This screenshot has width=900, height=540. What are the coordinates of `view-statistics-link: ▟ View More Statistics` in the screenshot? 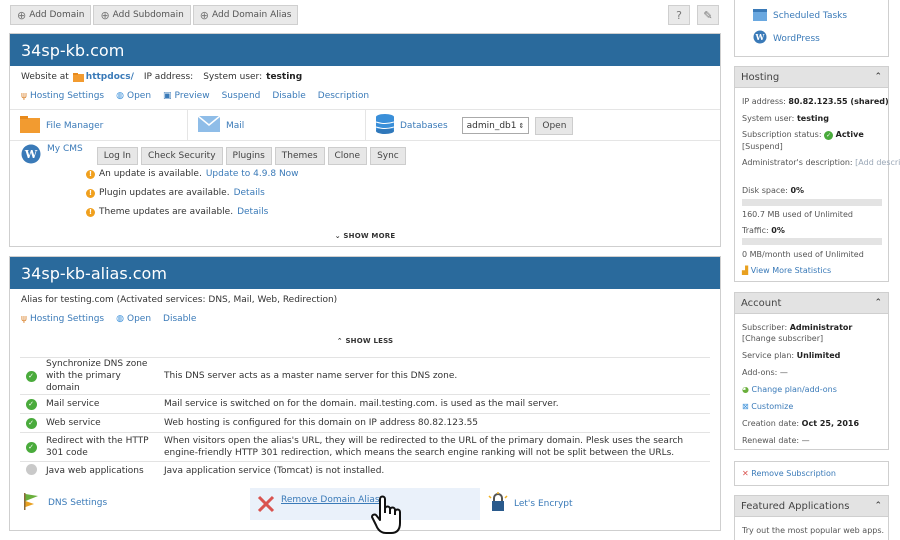 It's located at (786, 270).